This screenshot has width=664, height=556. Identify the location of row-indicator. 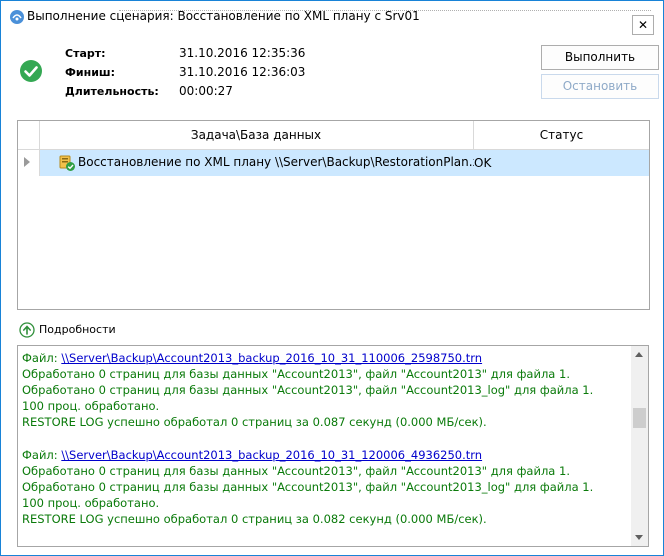
(29, 163).